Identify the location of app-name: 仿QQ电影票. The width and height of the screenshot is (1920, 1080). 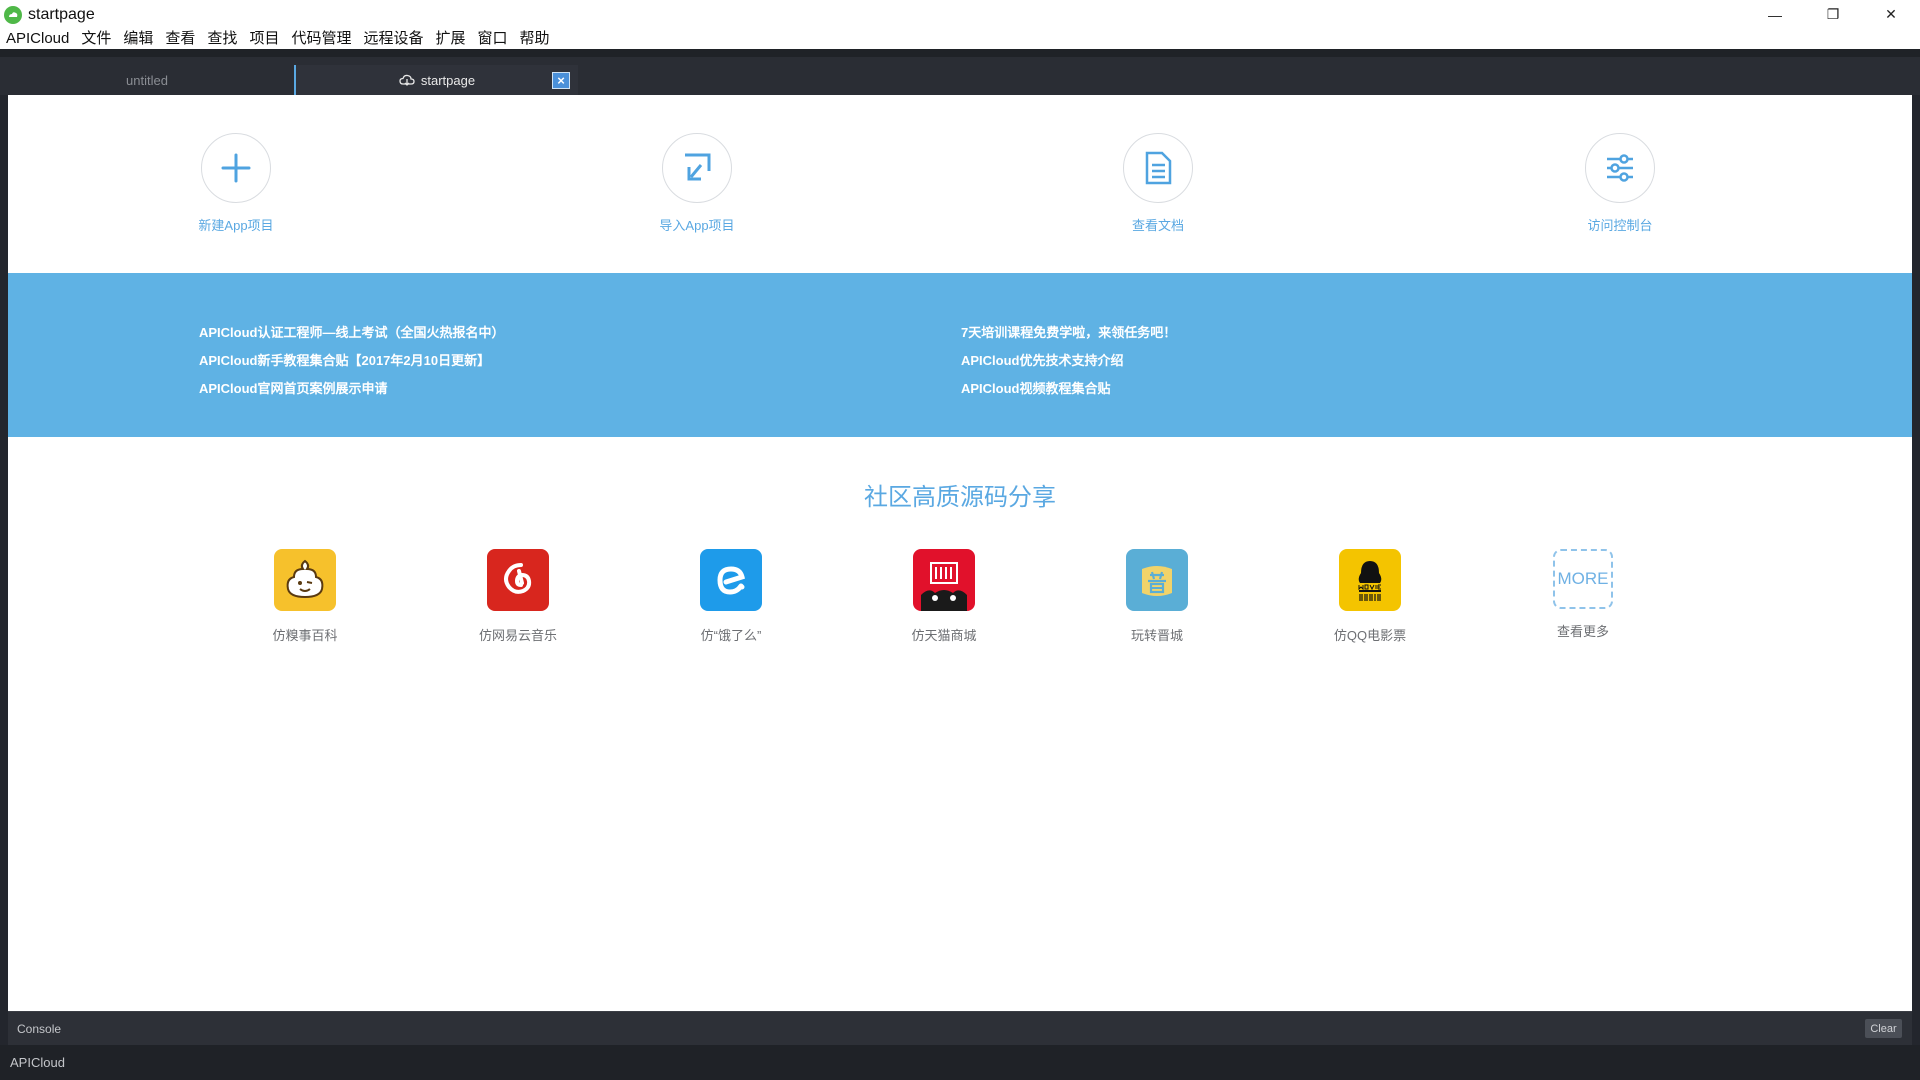
(1370, 635).